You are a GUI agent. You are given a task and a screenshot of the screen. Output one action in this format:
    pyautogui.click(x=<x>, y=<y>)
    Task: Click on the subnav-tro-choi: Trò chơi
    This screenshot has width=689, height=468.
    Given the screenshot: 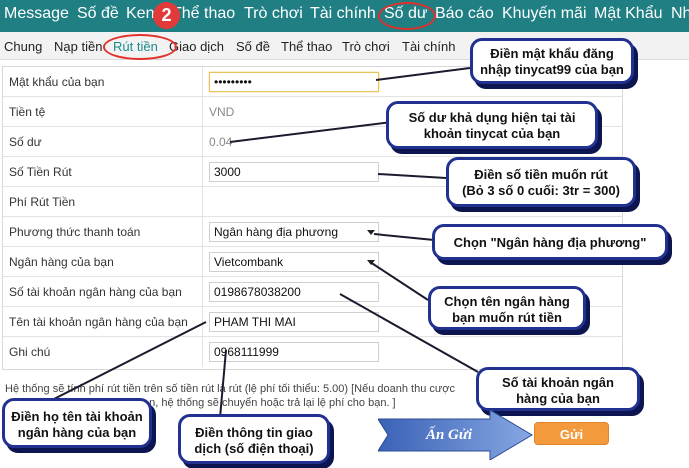 What is the action you would take?
    pyautogui.click(x=366, y=46)
    